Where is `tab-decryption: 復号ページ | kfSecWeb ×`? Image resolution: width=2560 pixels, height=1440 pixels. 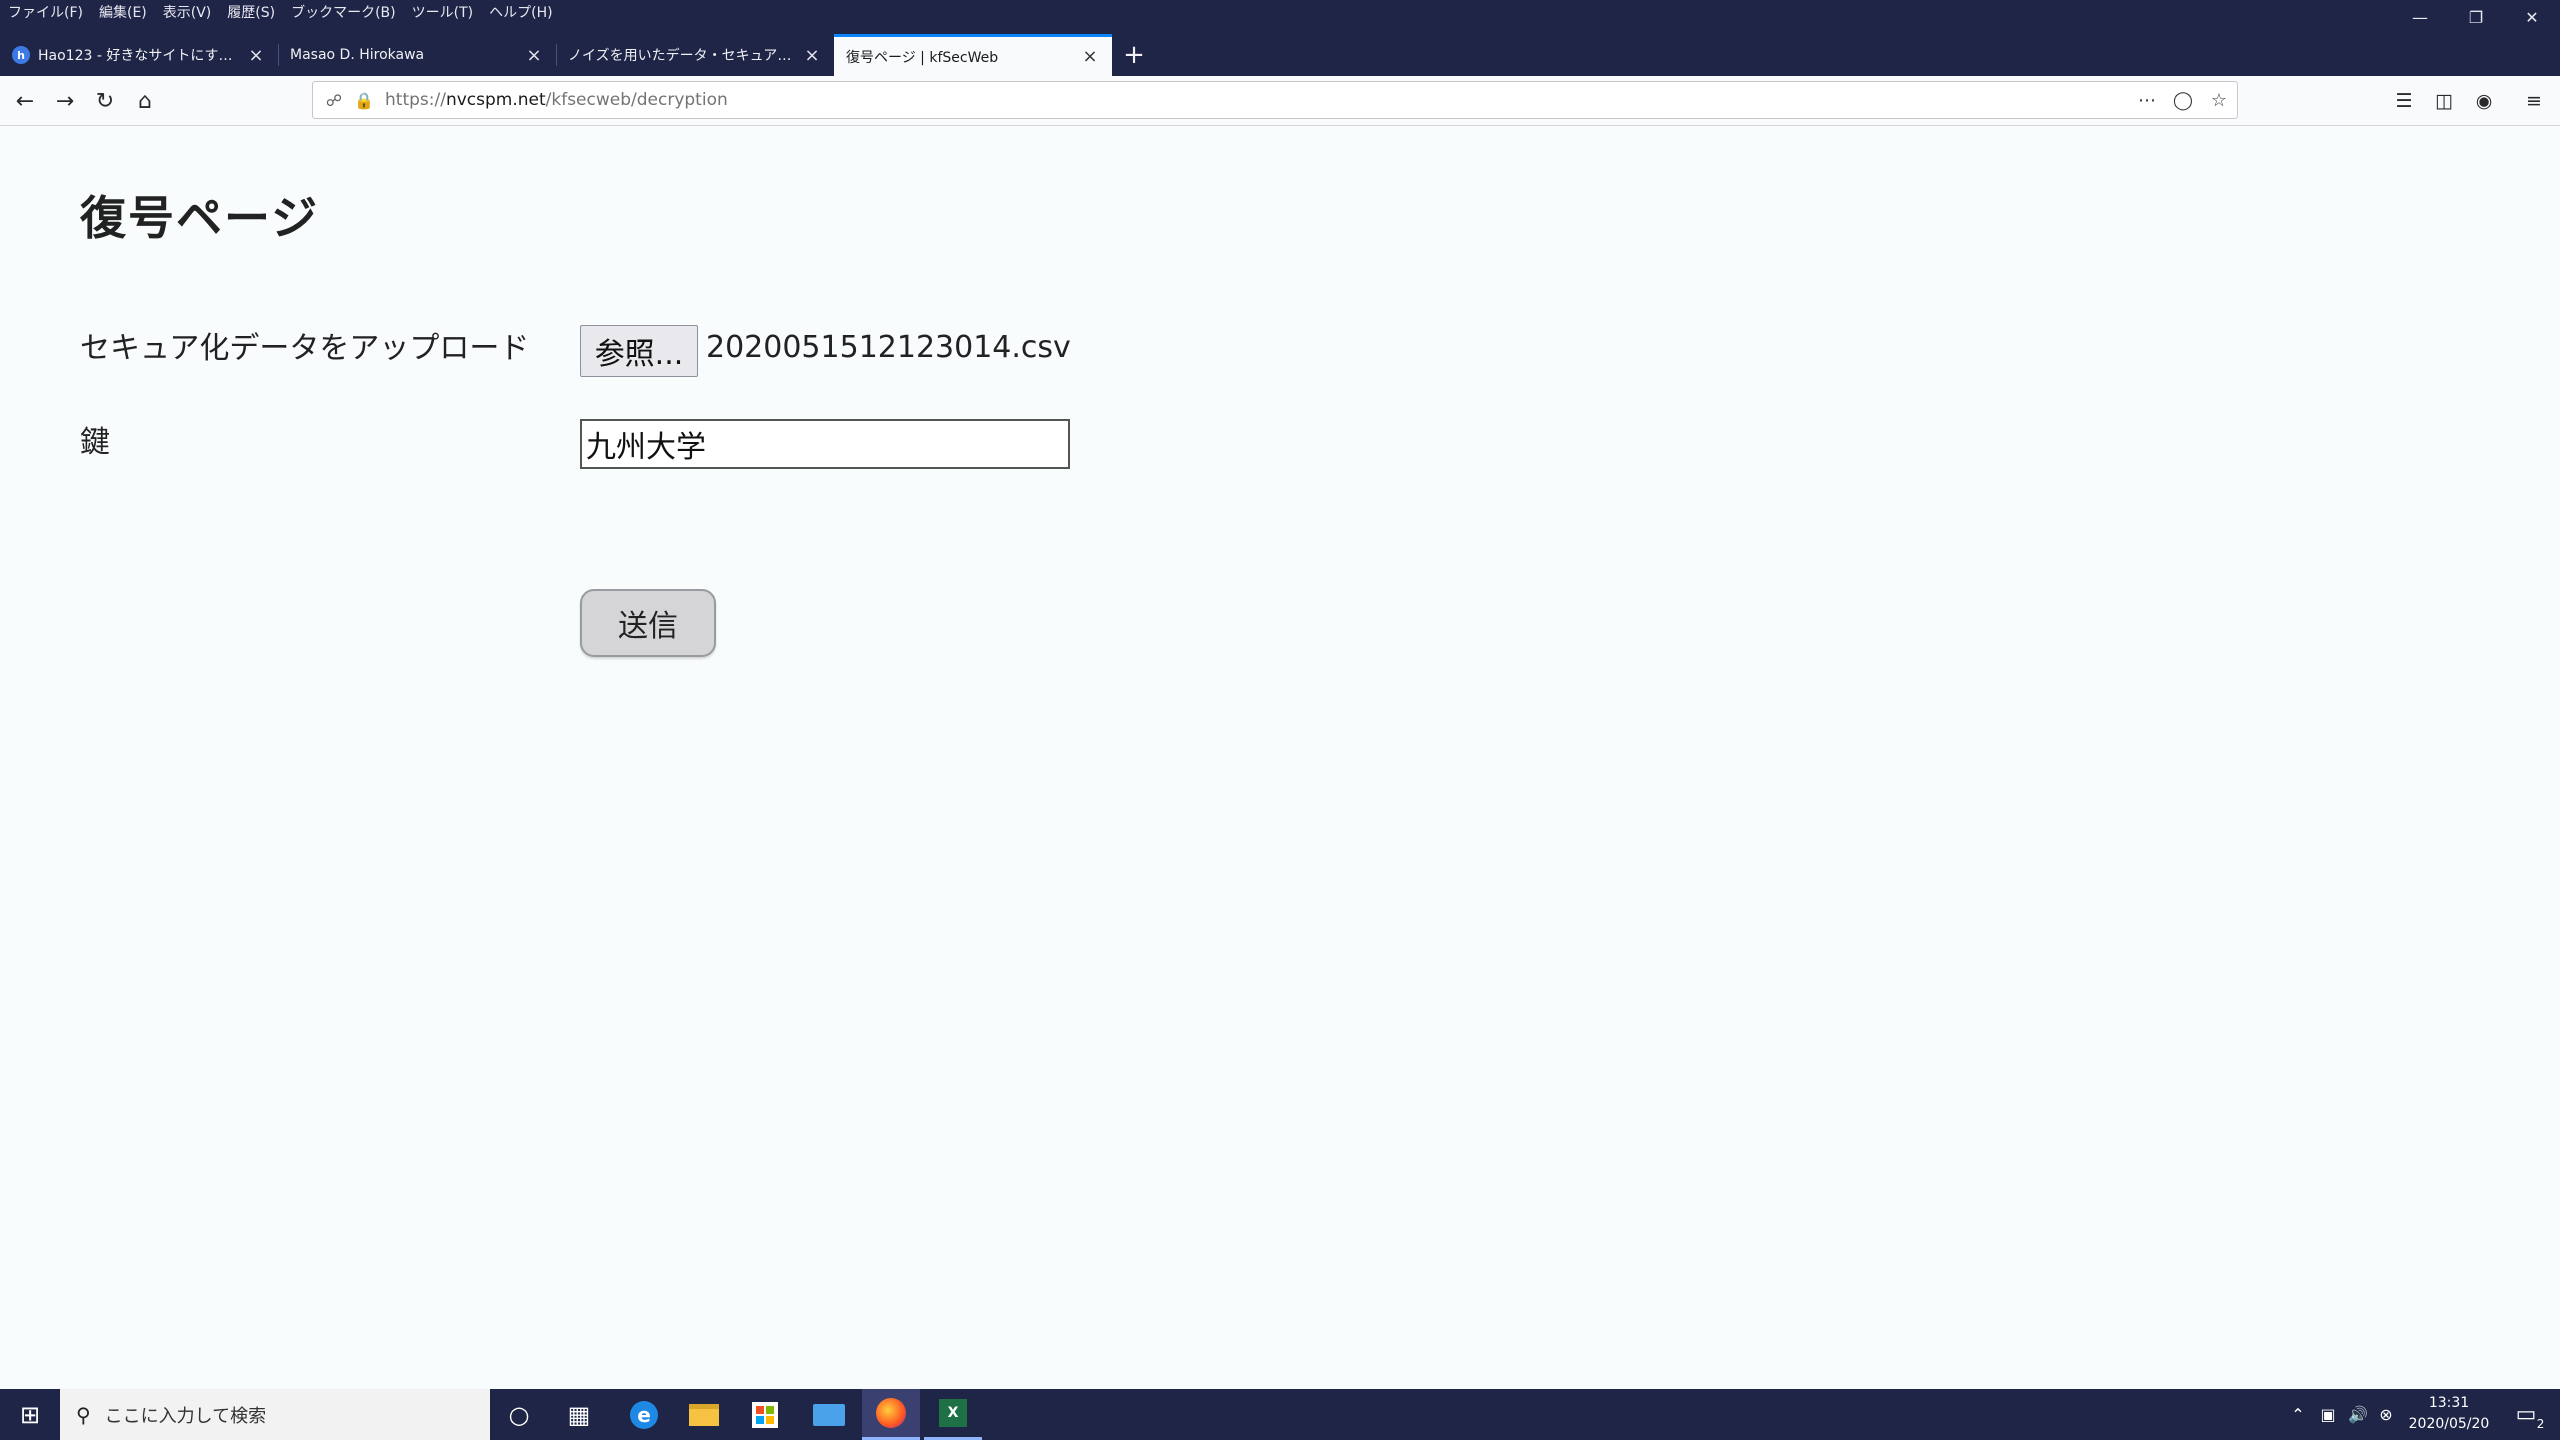 tab-decryption: 復号ページ | kfSecWeb × is located at coordinates (973, 55).